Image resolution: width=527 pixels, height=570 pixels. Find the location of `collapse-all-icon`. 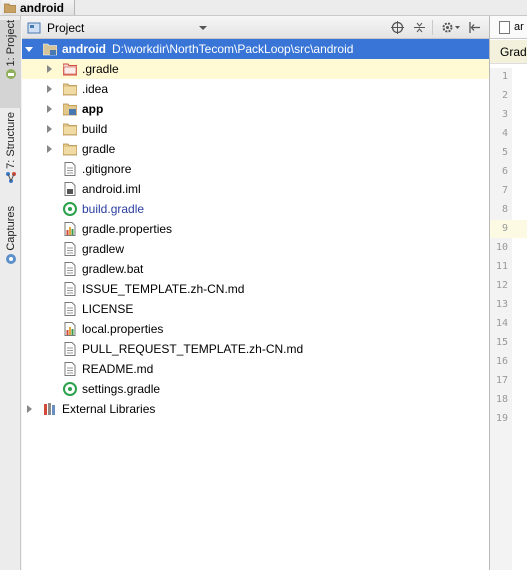

collapse-all-icon is located at coordinates (419, 27).